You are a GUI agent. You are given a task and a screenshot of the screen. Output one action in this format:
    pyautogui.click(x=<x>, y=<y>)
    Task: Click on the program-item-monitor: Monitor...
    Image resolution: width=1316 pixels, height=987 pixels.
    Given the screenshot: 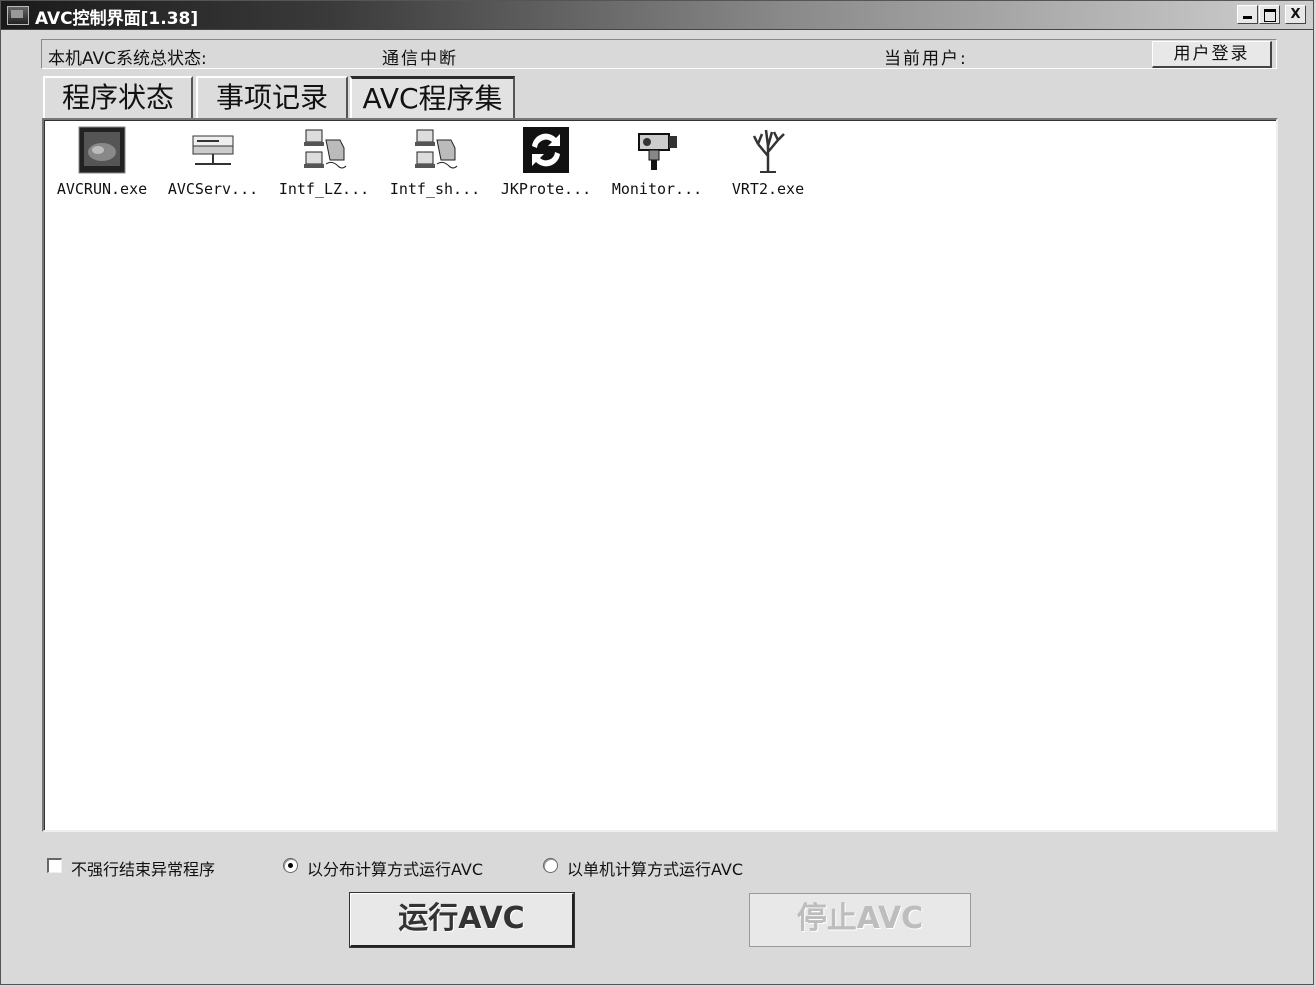 What is the action you would take?
    pyautogui.click(x=657, y=163)
    